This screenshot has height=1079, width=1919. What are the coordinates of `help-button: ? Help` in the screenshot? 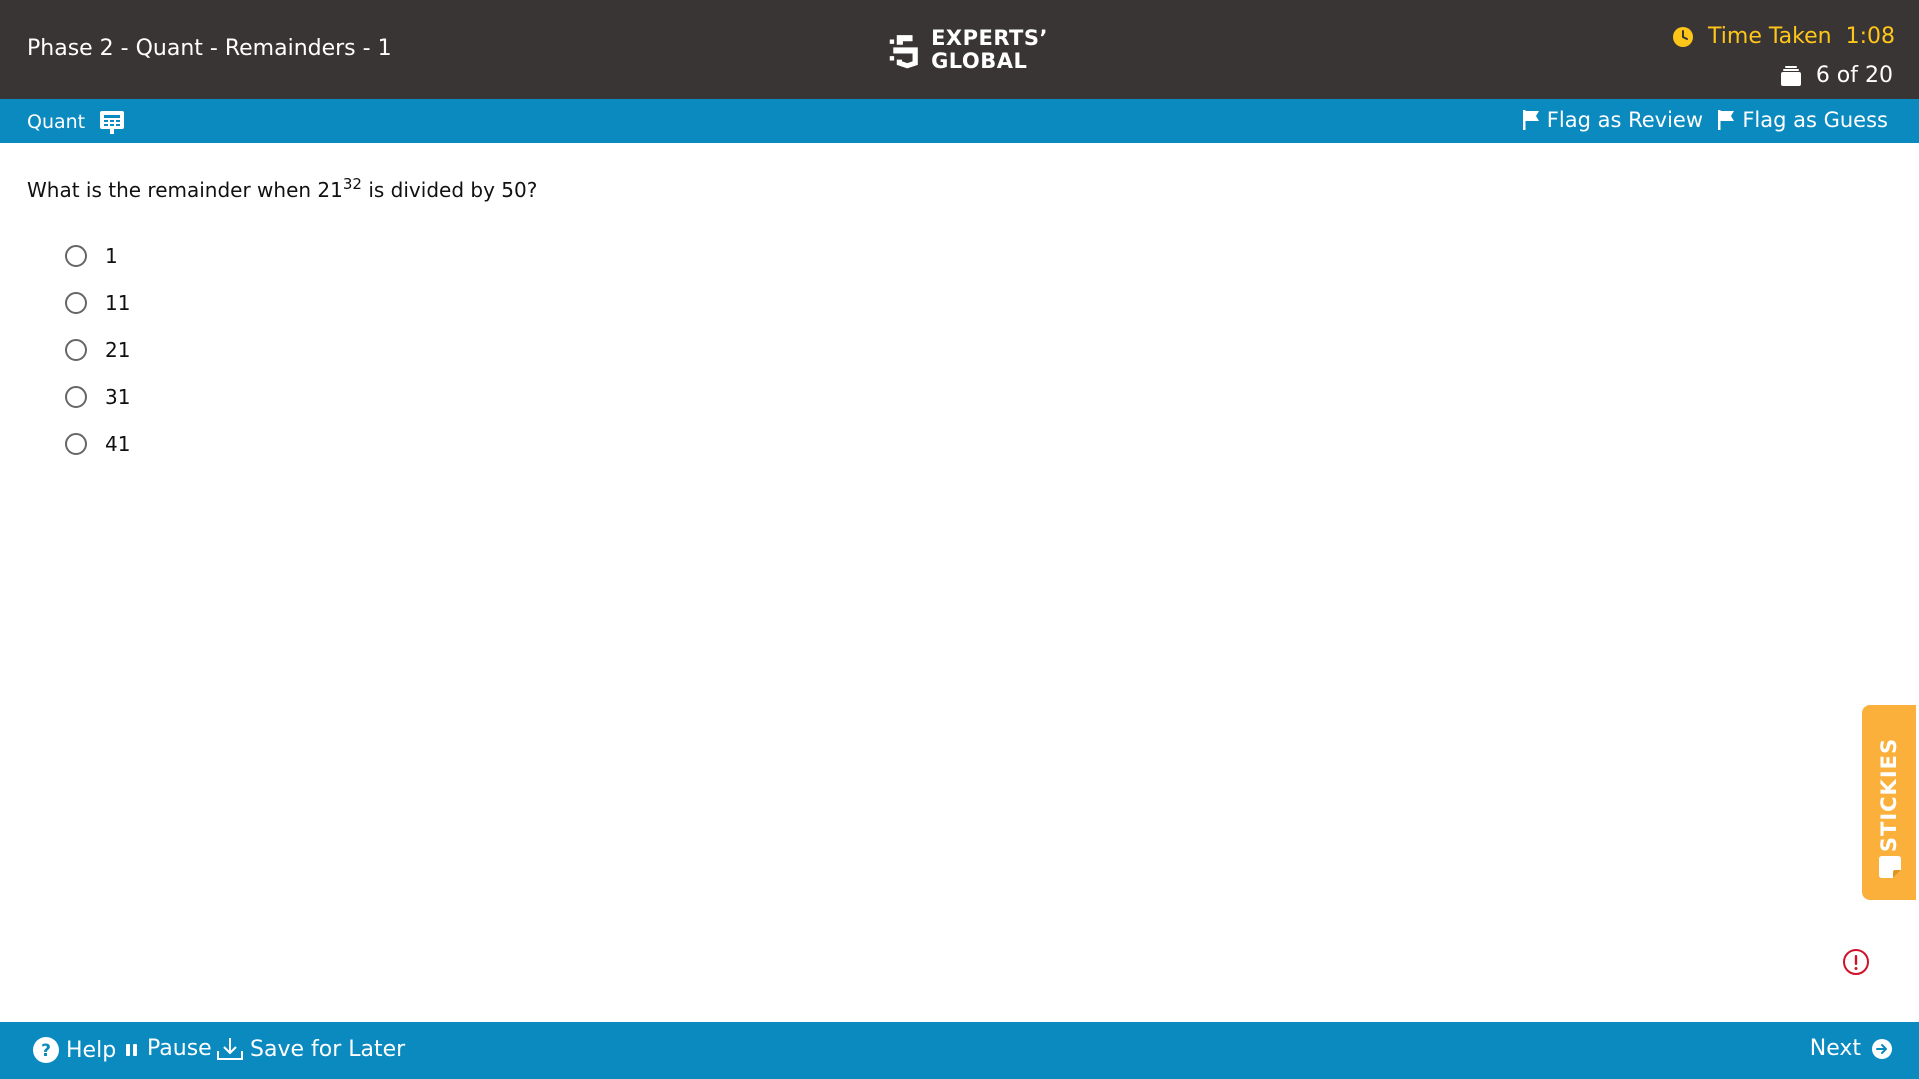 It's located at (74, 1050).